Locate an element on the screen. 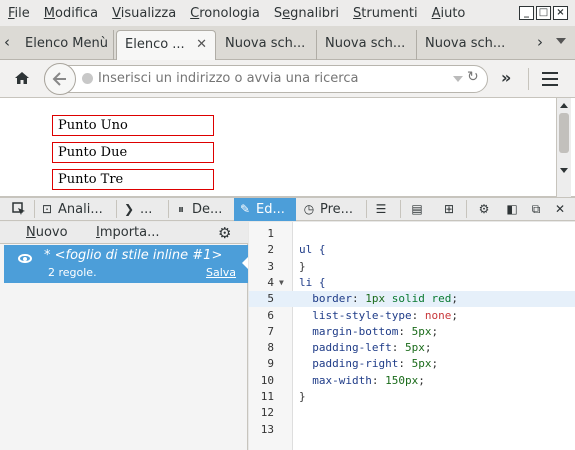 This screenshot has height=450, width=575. close-icon: ✕ is located at coordinates (560, 209).